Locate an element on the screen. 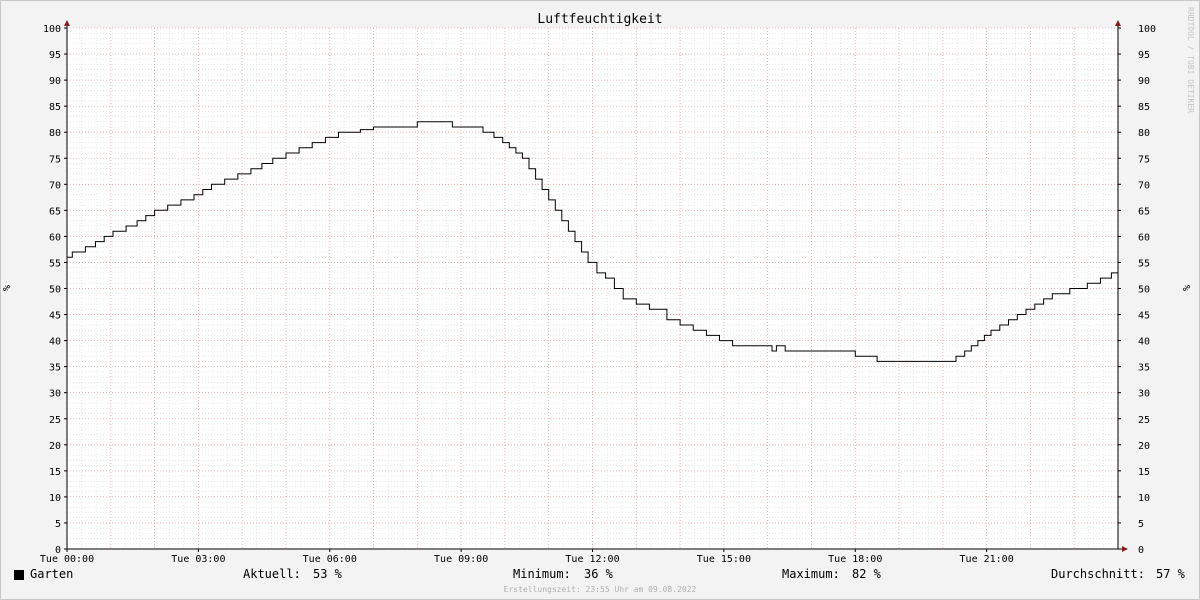 This screenshot has height=600, width=1200. y-tick-label-right: 5 is located at coordinates (1141, 524).